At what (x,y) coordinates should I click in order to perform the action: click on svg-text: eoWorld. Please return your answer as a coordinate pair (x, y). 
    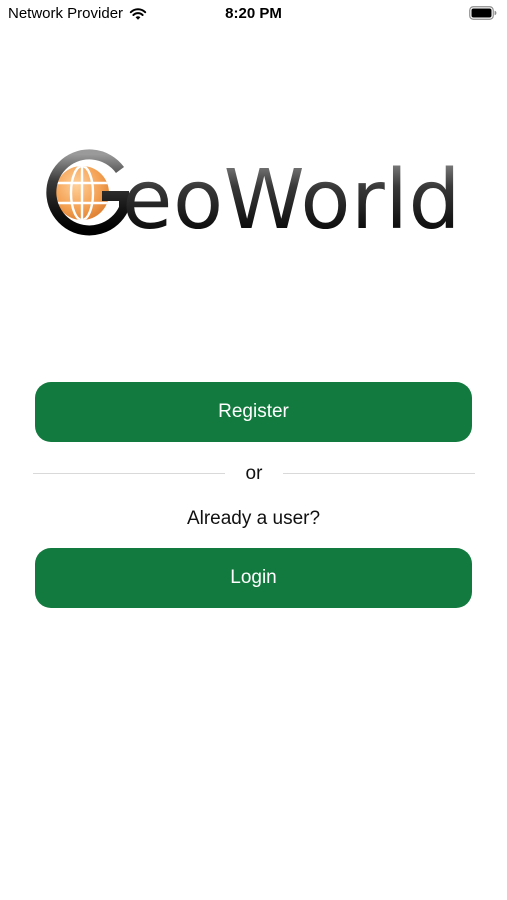
    Looking at the image, I should click on (291, 196).